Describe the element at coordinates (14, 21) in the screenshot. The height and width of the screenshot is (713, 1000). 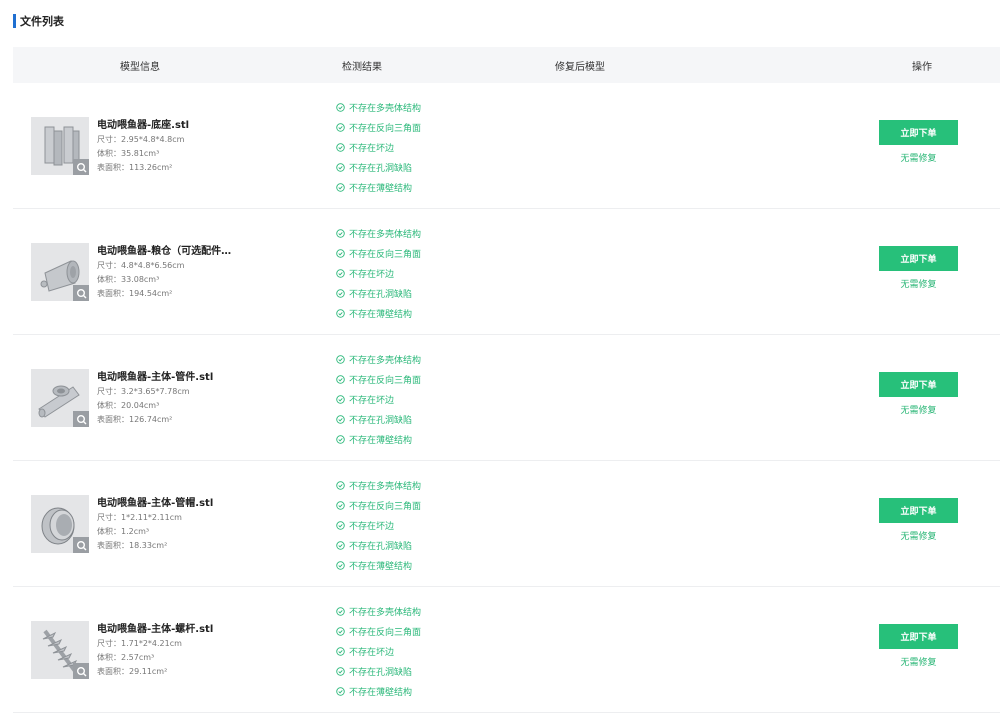
I see `title-accent-bar` at that location.